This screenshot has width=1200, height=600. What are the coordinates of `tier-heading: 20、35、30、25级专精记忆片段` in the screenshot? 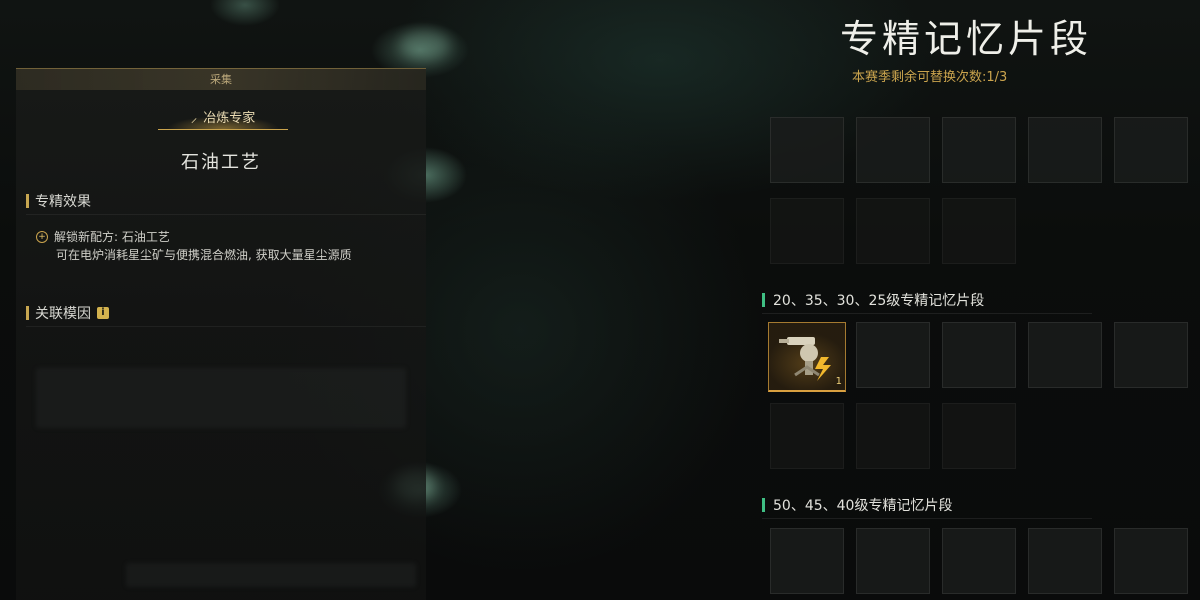 It's located at (873, 300).